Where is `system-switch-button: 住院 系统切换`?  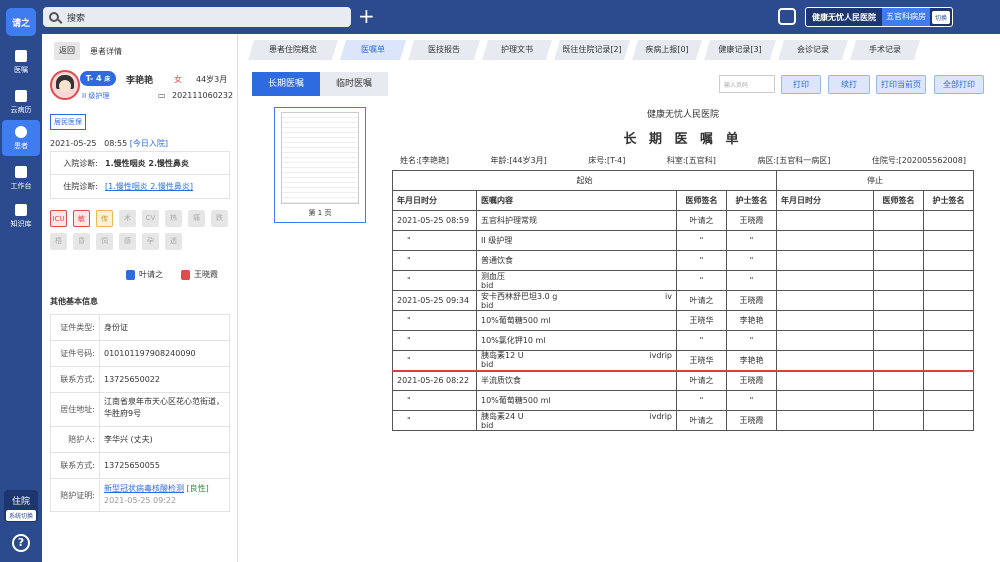 system-switch-button: 住院 系统切换 is located at coordinates (21, 506).